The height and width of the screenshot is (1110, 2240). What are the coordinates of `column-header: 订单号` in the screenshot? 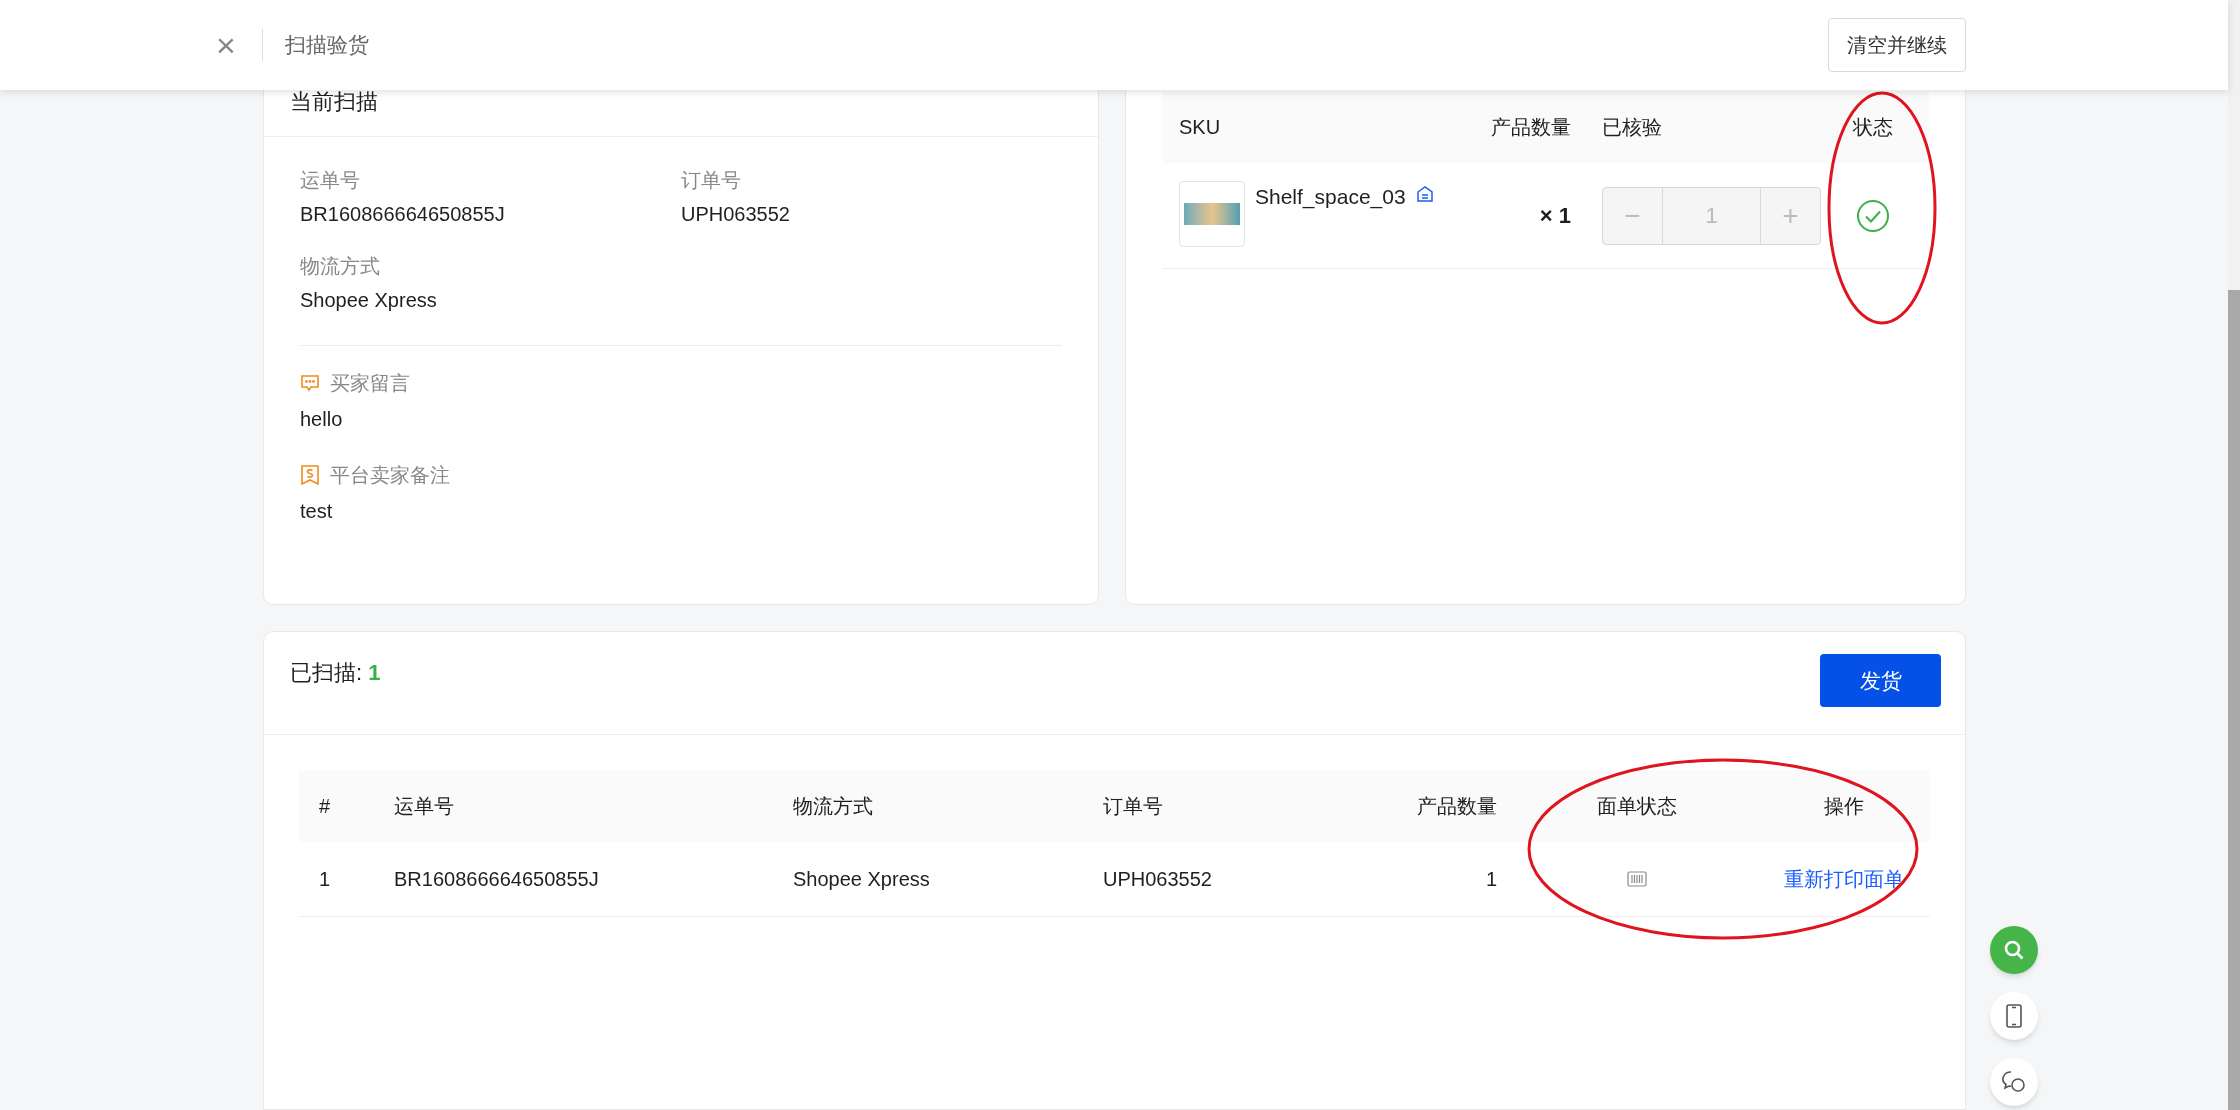 It's located at (1133, 806).